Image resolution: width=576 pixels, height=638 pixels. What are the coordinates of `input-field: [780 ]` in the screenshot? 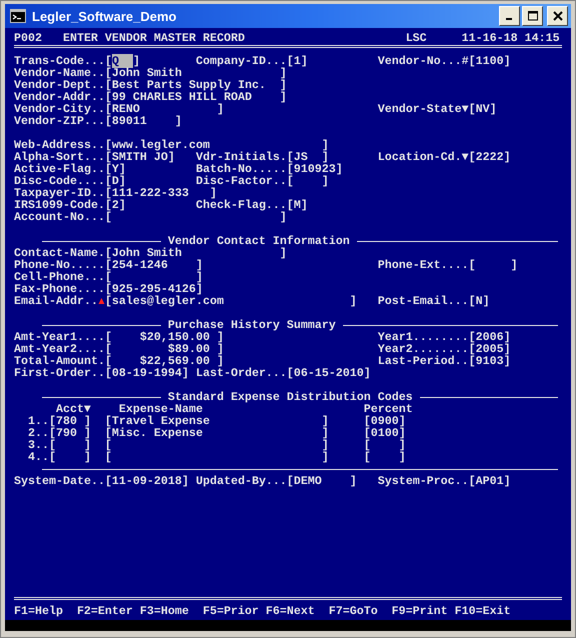 It's located at (69, 421).